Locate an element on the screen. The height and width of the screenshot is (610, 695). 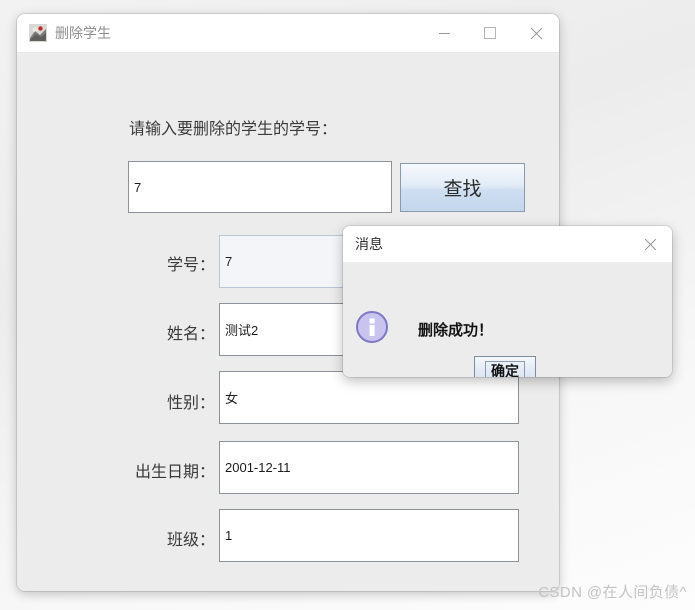
label-birthdate: 出生日期： is located at coordinates (174, 472).